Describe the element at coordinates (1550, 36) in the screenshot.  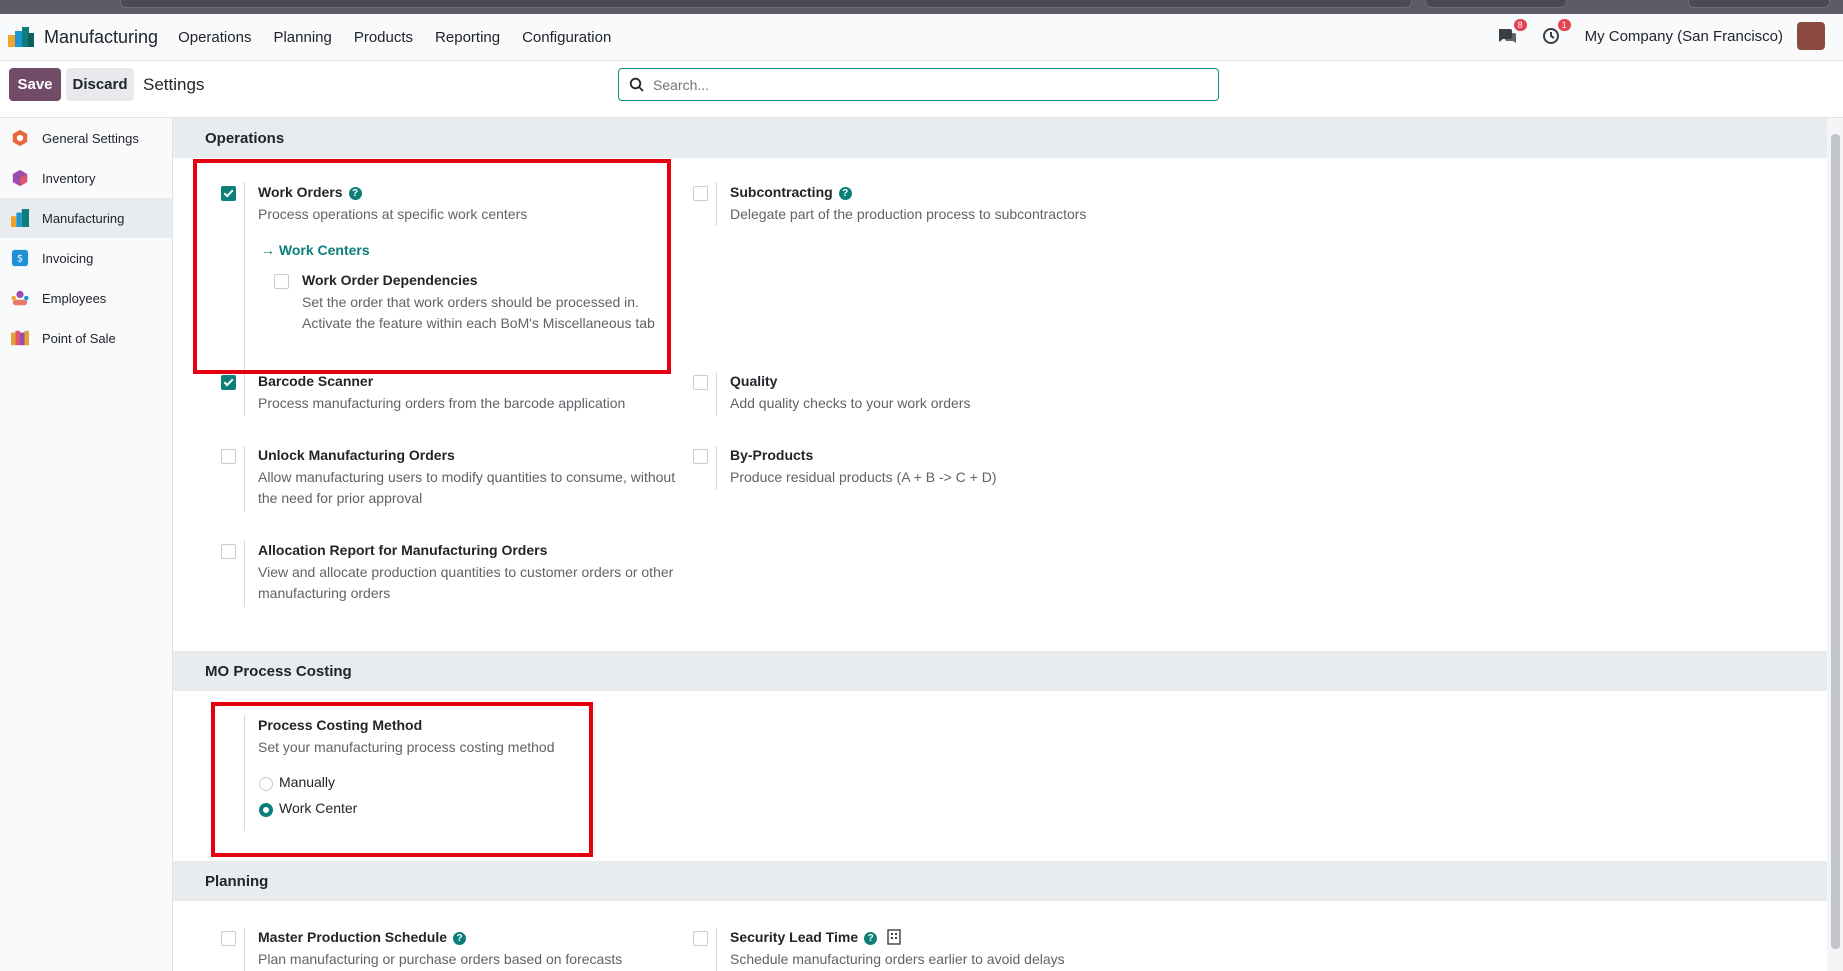
I see `clock-icon` at that location.